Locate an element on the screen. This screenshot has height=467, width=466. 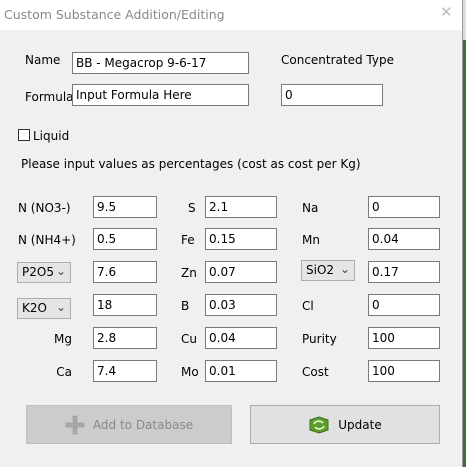
mg-field: 2.8 is located at coordinates (125, 338).